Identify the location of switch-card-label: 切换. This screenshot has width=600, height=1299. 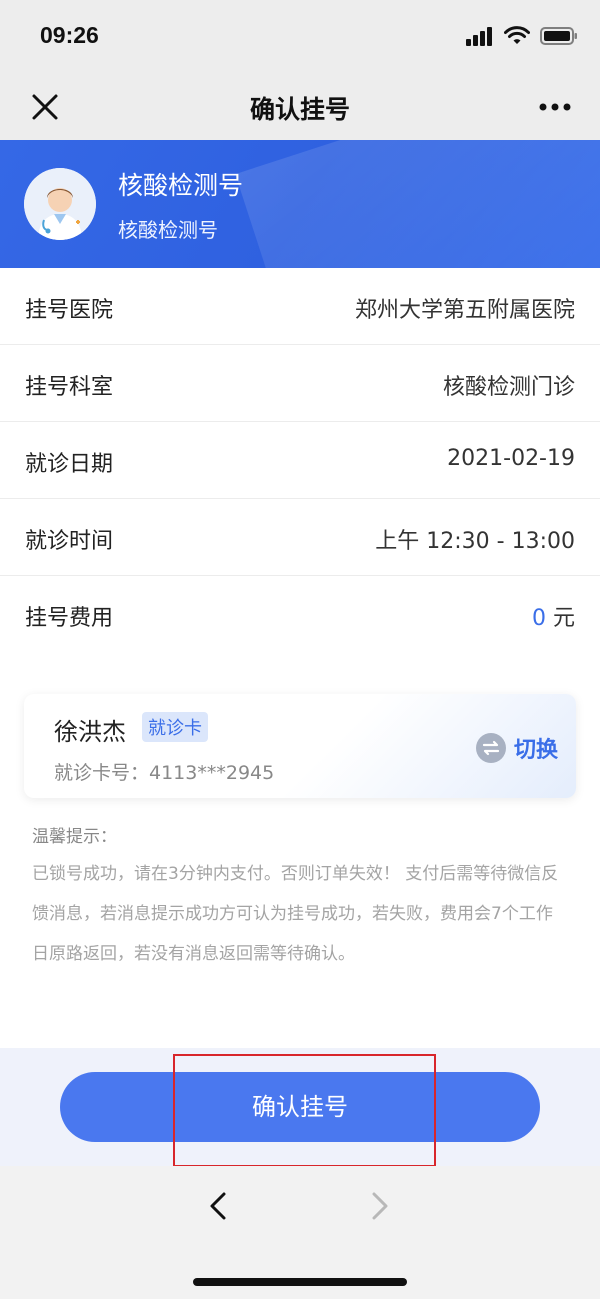
(535, 750).